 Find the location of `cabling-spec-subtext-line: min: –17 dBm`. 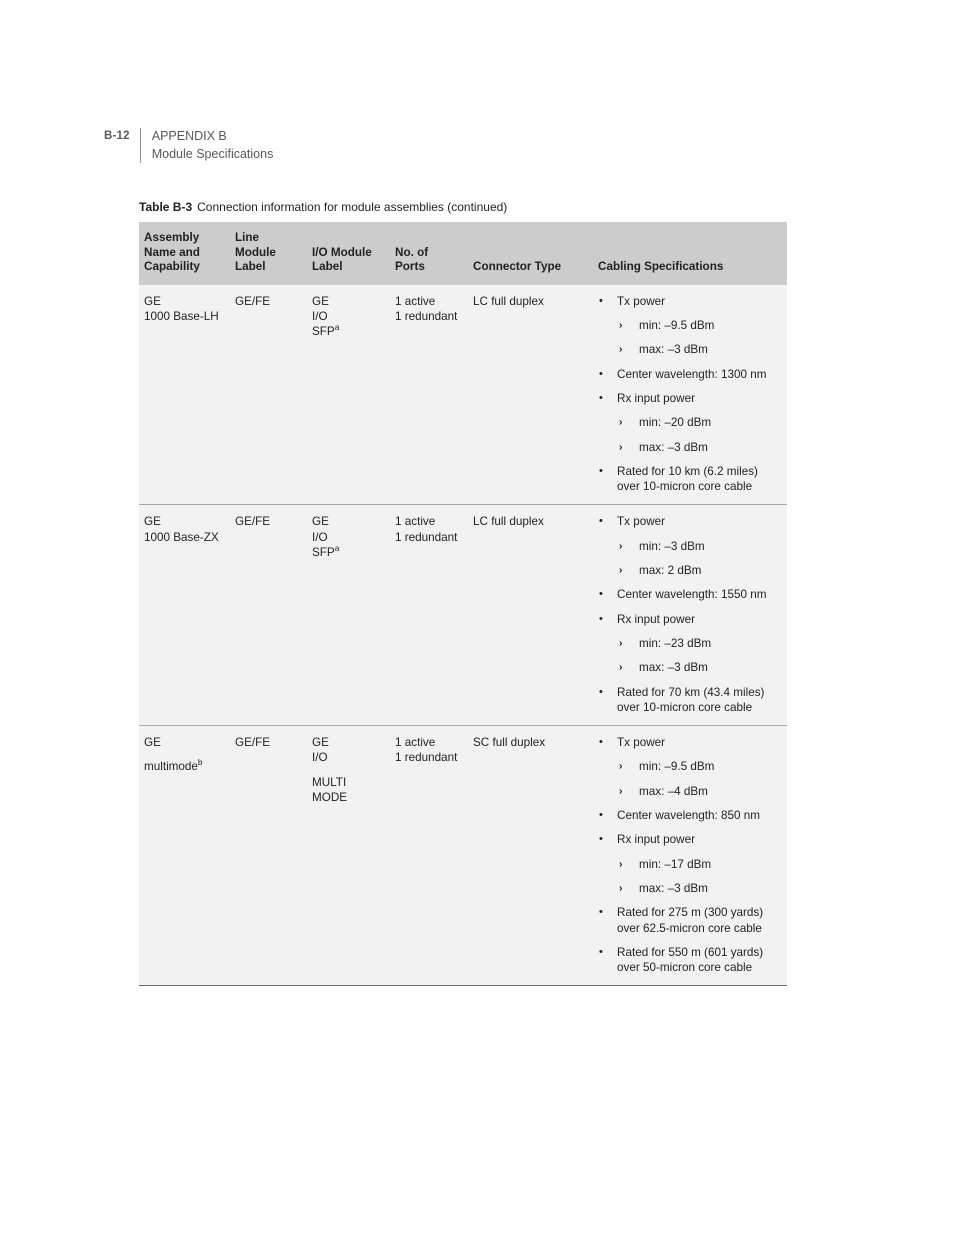

cabling-spec-subtext-line: min: –17 dBm is located at coordinates (675, 864).